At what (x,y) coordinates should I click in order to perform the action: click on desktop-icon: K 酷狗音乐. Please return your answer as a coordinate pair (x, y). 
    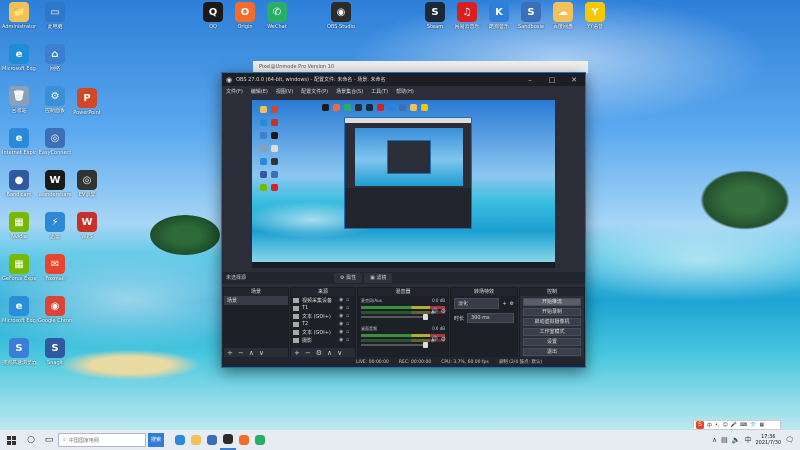
    Looking at the image, I should click on (499, 16).